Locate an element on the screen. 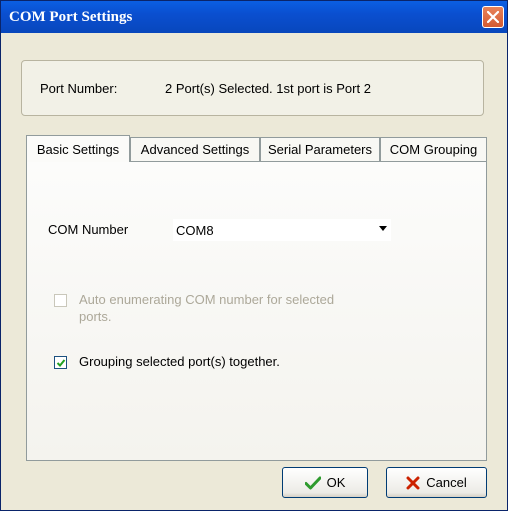 The image size is (508, 511). com-number-value: COM8 is located at coordinates (195, 230).